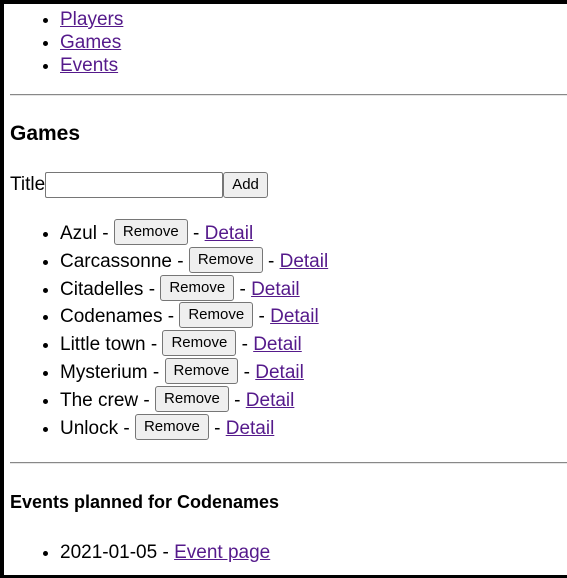 The width and height of the screenshot is (567, 578). I want to click on game-name: Mysterium, so click(104, 372).